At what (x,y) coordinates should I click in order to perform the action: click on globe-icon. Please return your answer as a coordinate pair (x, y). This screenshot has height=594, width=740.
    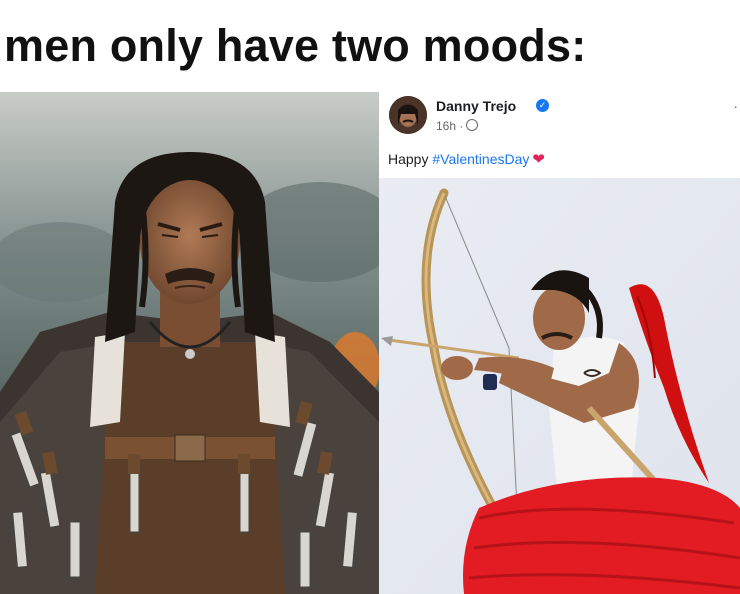
    Looking at the image, I should click on (472, 125).